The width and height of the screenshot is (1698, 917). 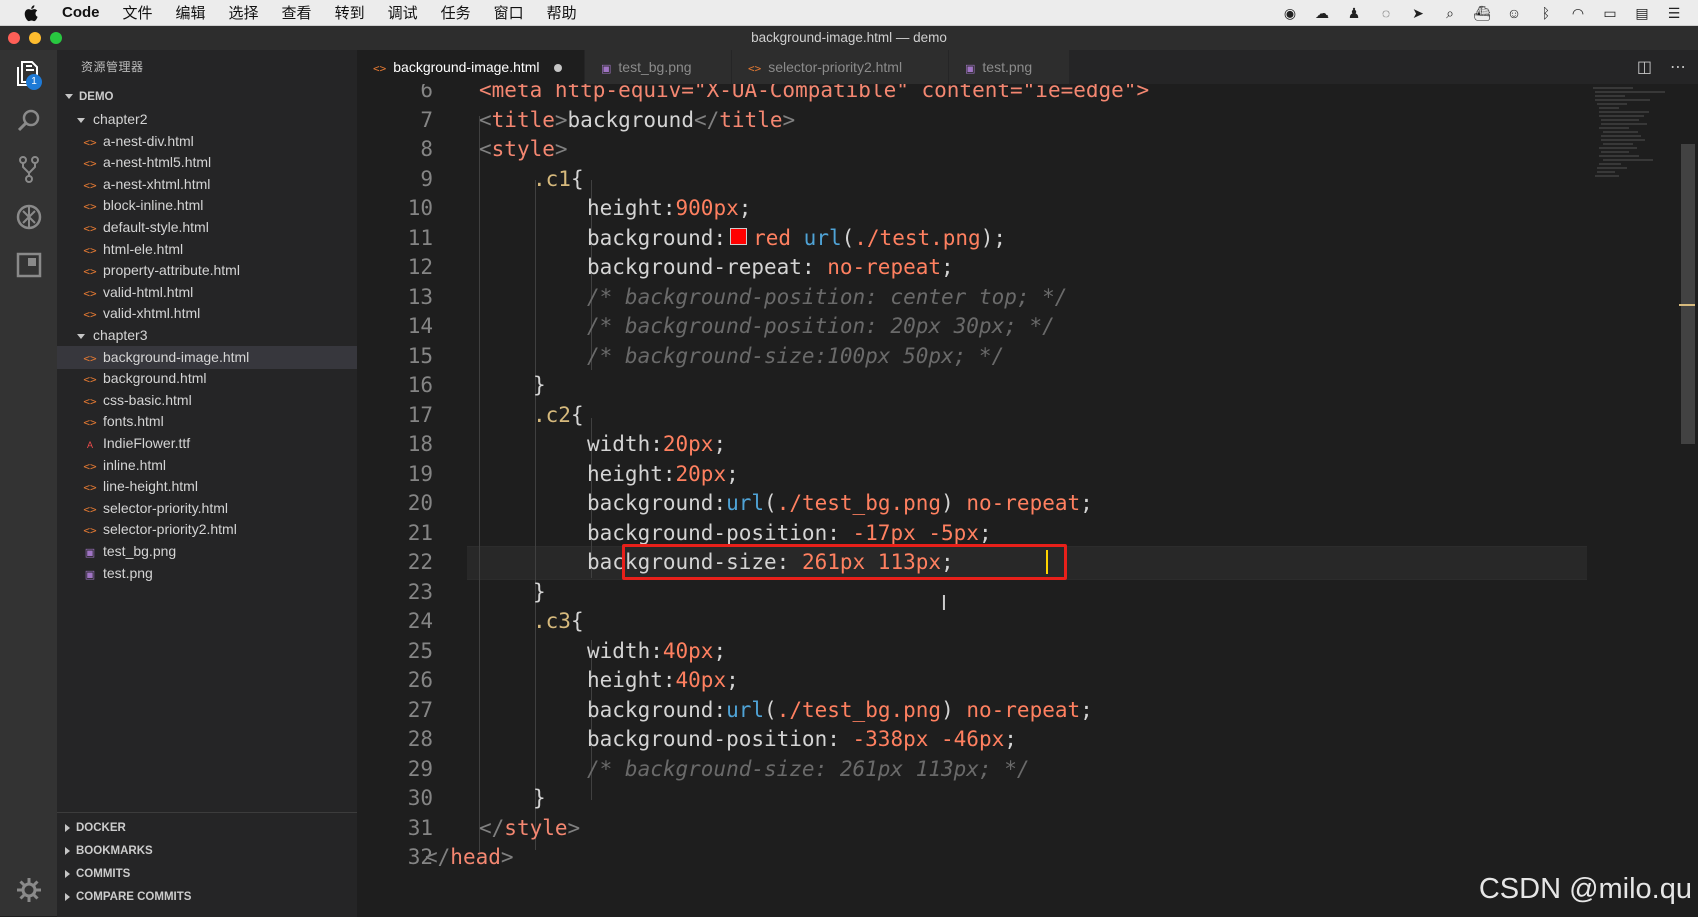 What do you see at coordinates (29, 121) in the screenshot?
I see `search-icon` at bounding box center [29, 121].